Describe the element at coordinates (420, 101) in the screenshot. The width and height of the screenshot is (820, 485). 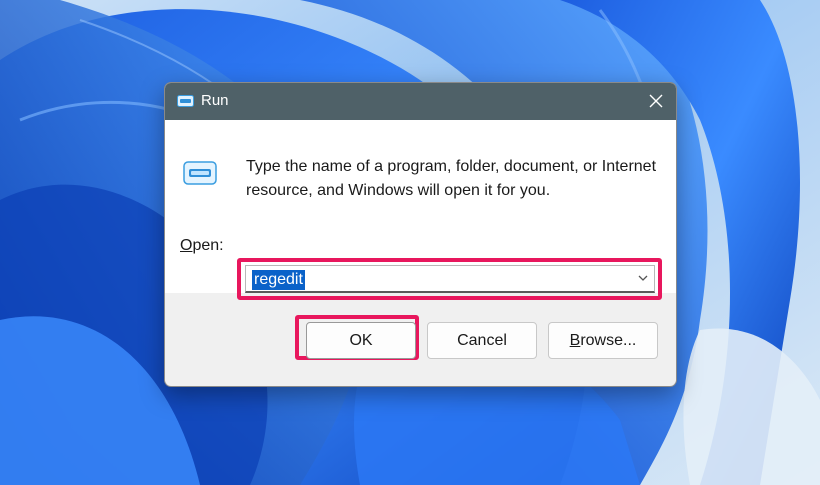
I see `title-bar: Run` at that location.